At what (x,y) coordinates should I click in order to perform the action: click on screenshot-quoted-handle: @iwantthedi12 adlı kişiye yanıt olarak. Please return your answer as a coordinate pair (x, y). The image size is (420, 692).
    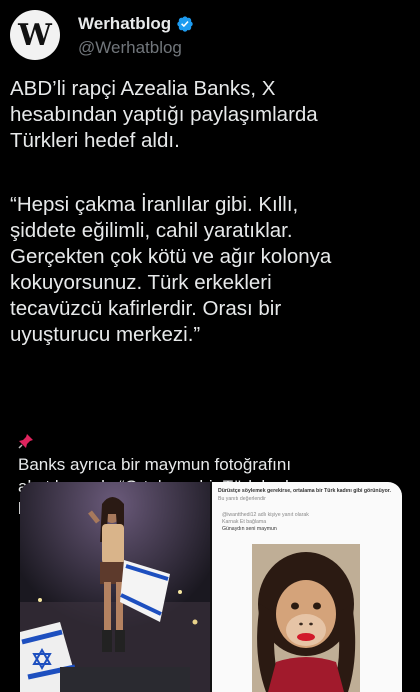
    Looking at the image, I should click on (265, 515).